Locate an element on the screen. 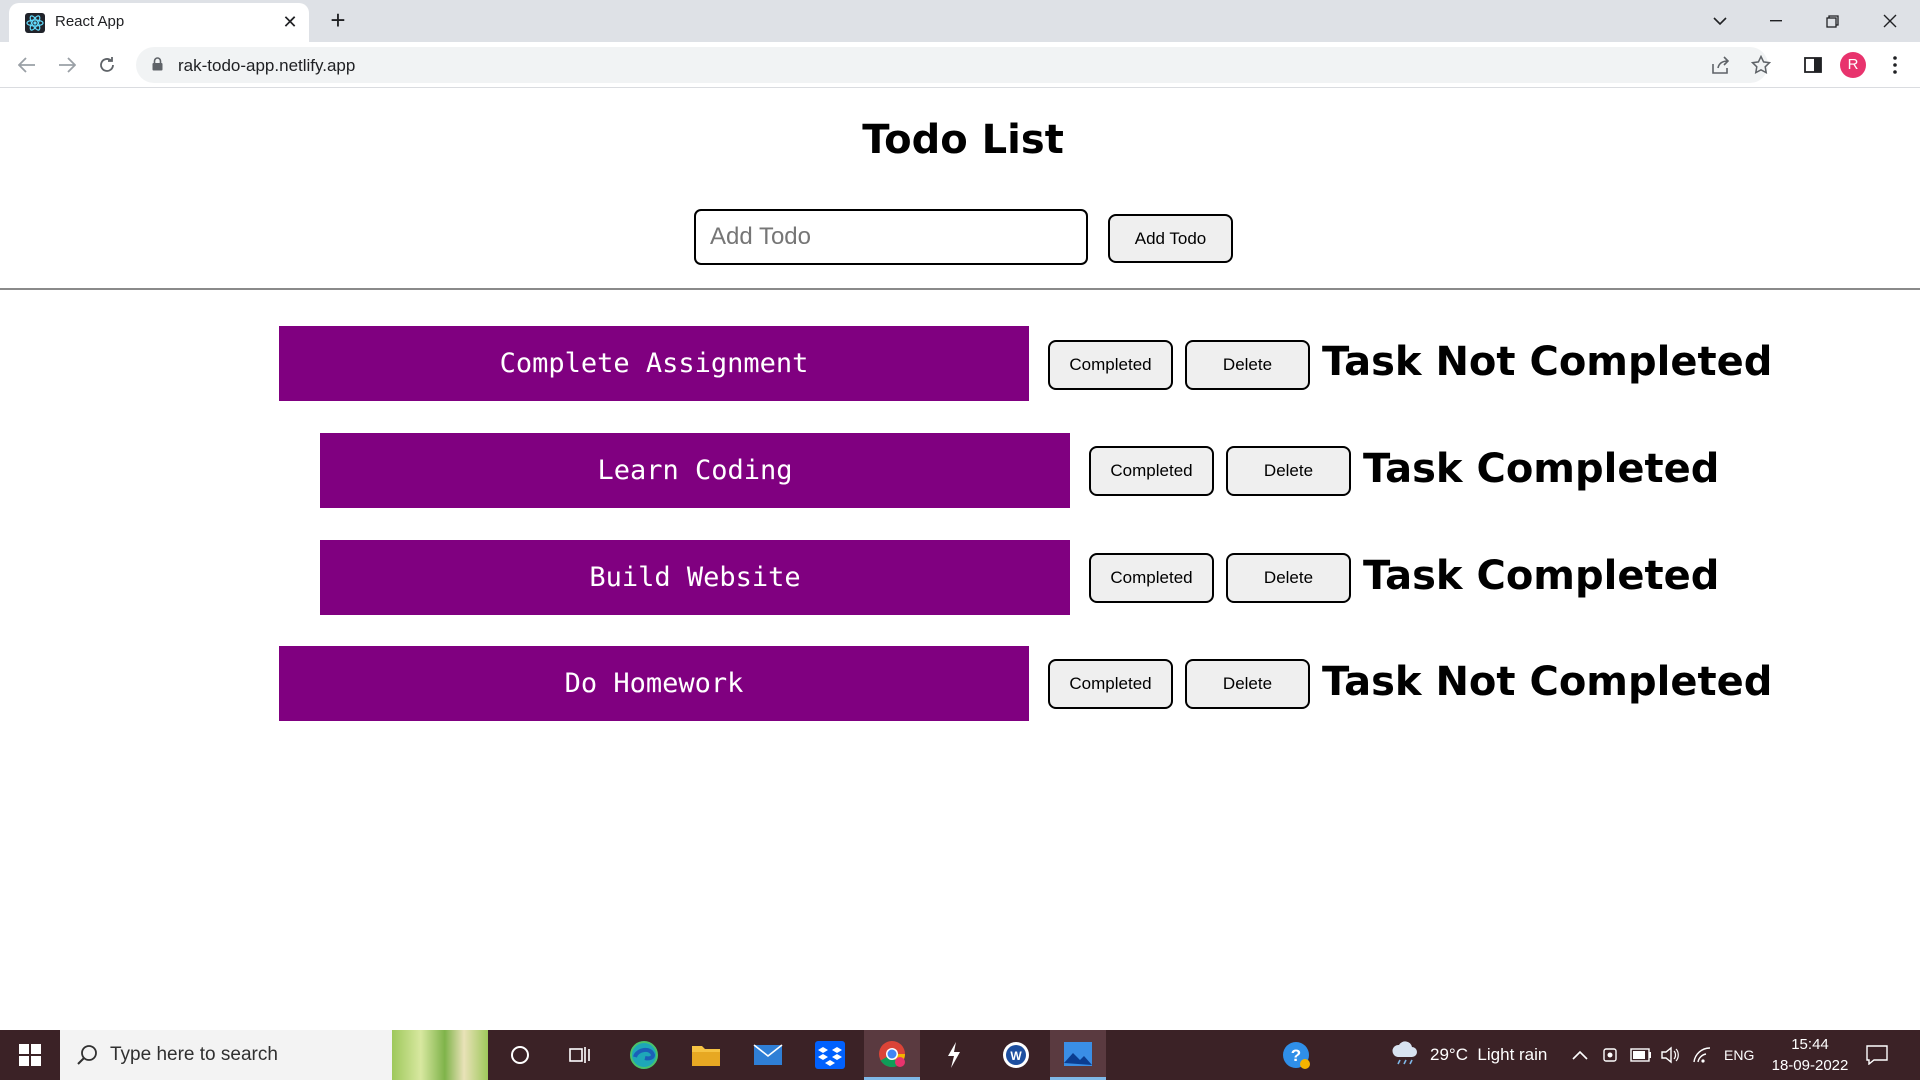  word-app-icon: W is located at coordinates (1016, 1055).